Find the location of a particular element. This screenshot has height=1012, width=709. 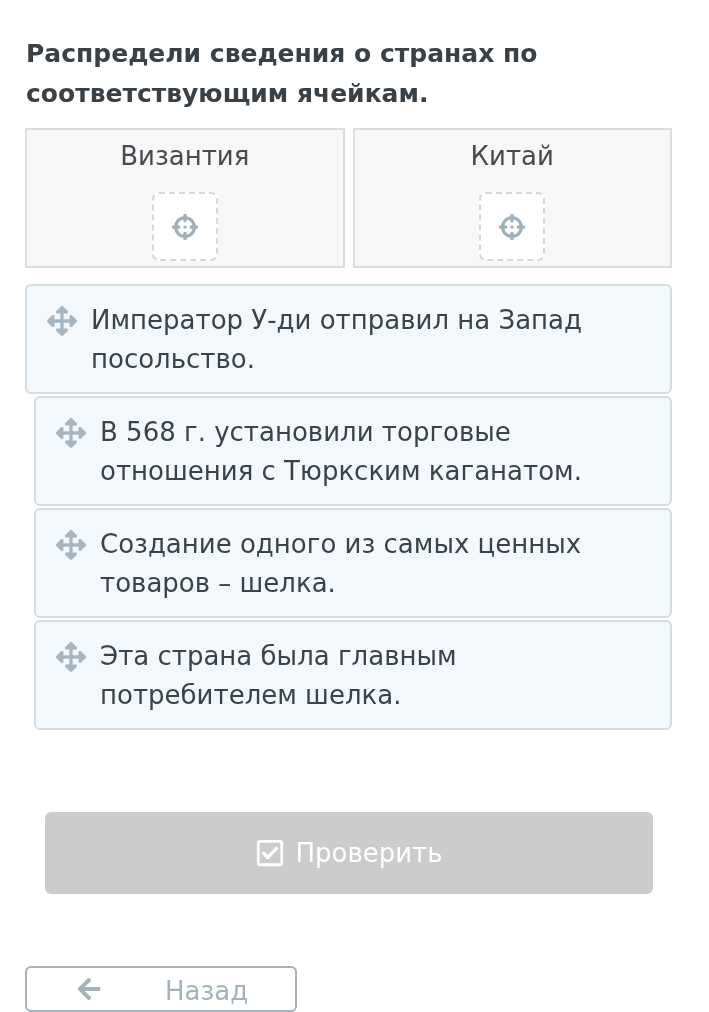

draggable-card: Создание одного из самых ценных товаров – шелка. is located at coordinates (353, 563).